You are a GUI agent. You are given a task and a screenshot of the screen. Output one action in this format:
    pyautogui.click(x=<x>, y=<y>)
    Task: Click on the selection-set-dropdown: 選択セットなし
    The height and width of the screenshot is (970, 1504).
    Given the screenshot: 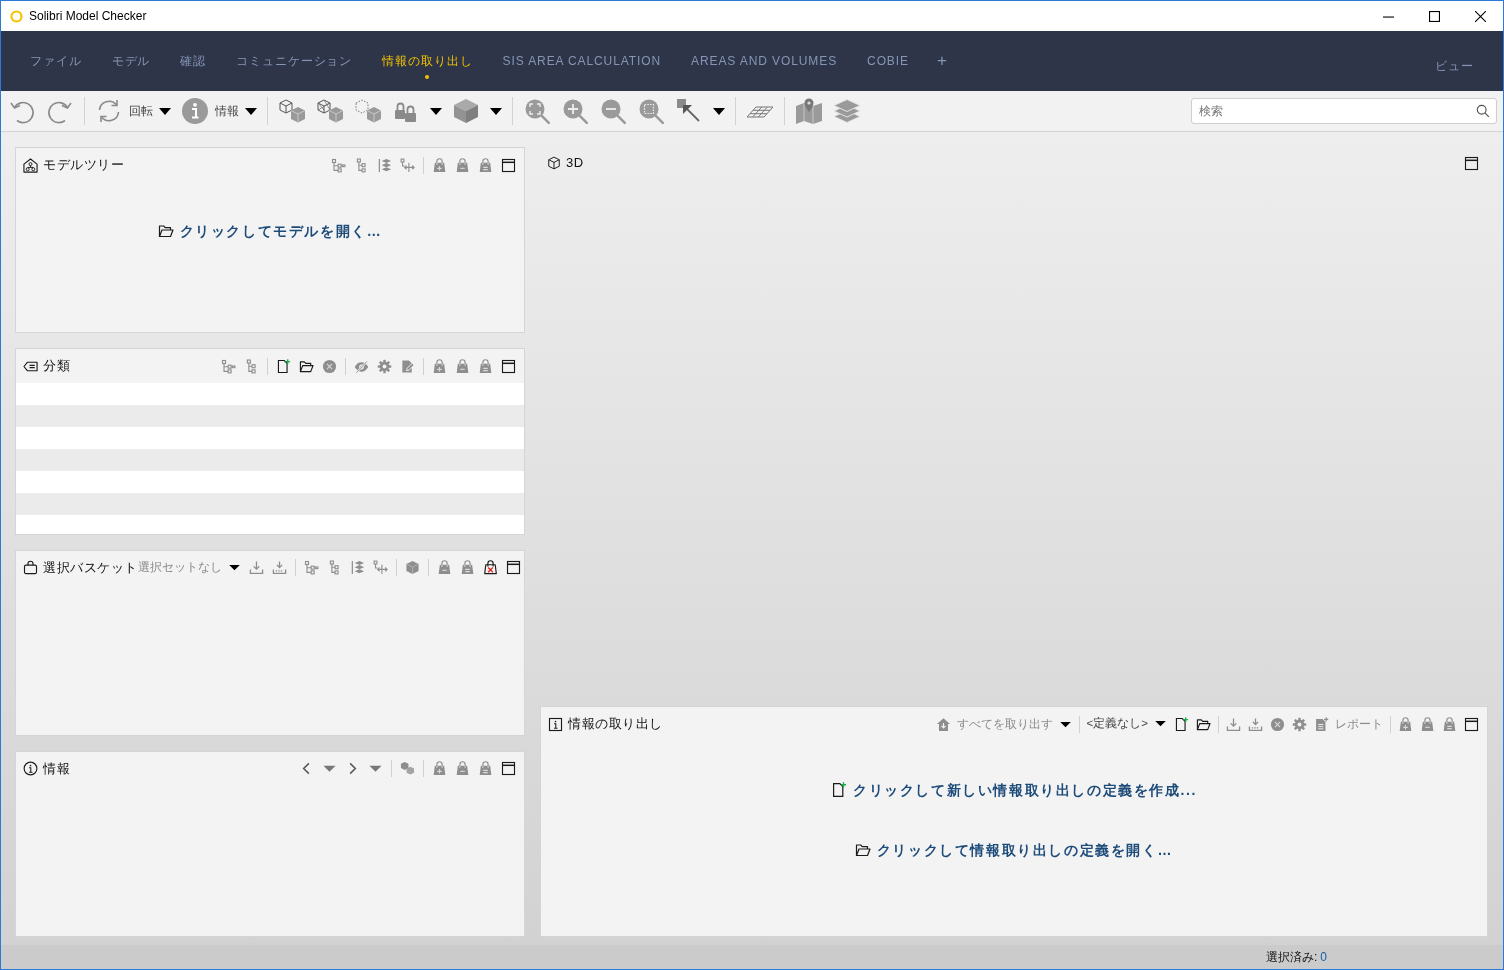 What is the action you would take?
    pyautogui.click(x=189, y=567)
    